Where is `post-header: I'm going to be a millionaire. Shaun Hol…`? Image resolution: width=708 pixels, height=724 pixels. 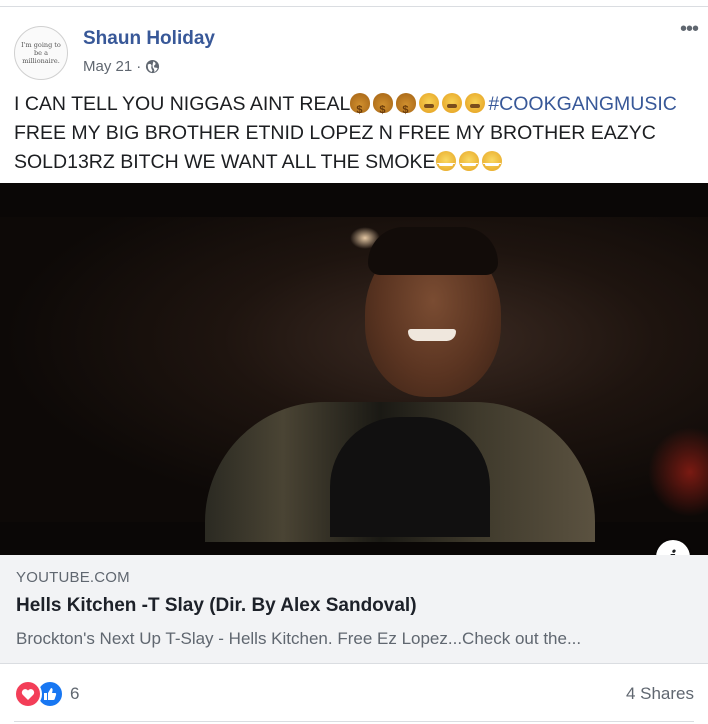
post-header: I'm going to be a millionaire. Shaun Hol… is located at coordinates (354, 48).